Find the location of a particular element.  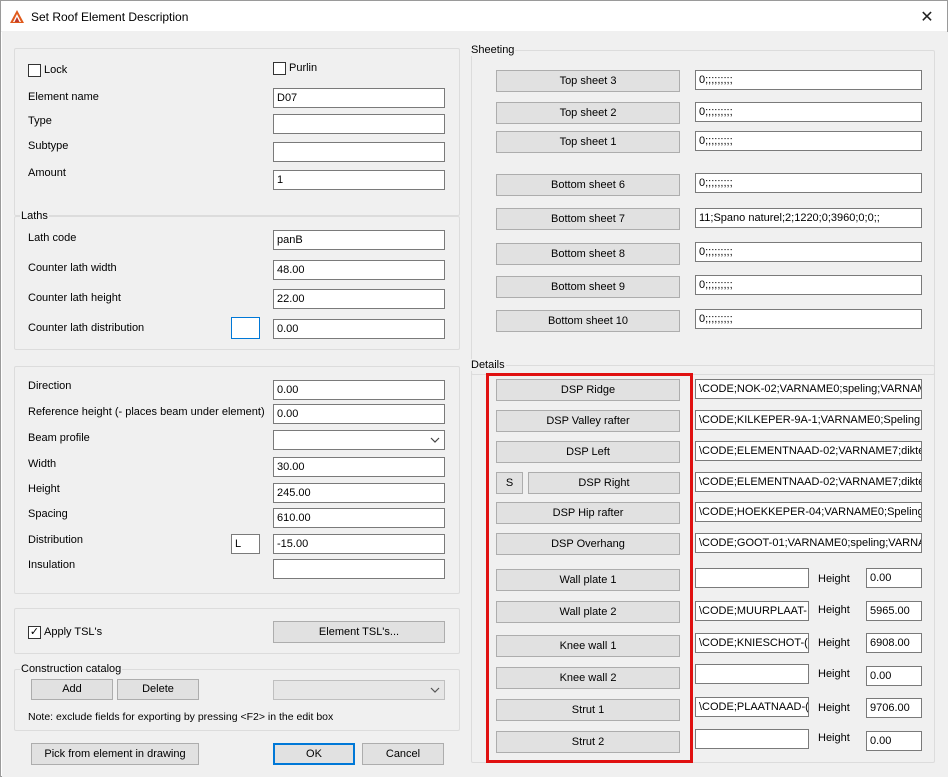

wall-plate-2-field: \CODE;MUURPLAAT- is located at coordinates (752, 611).